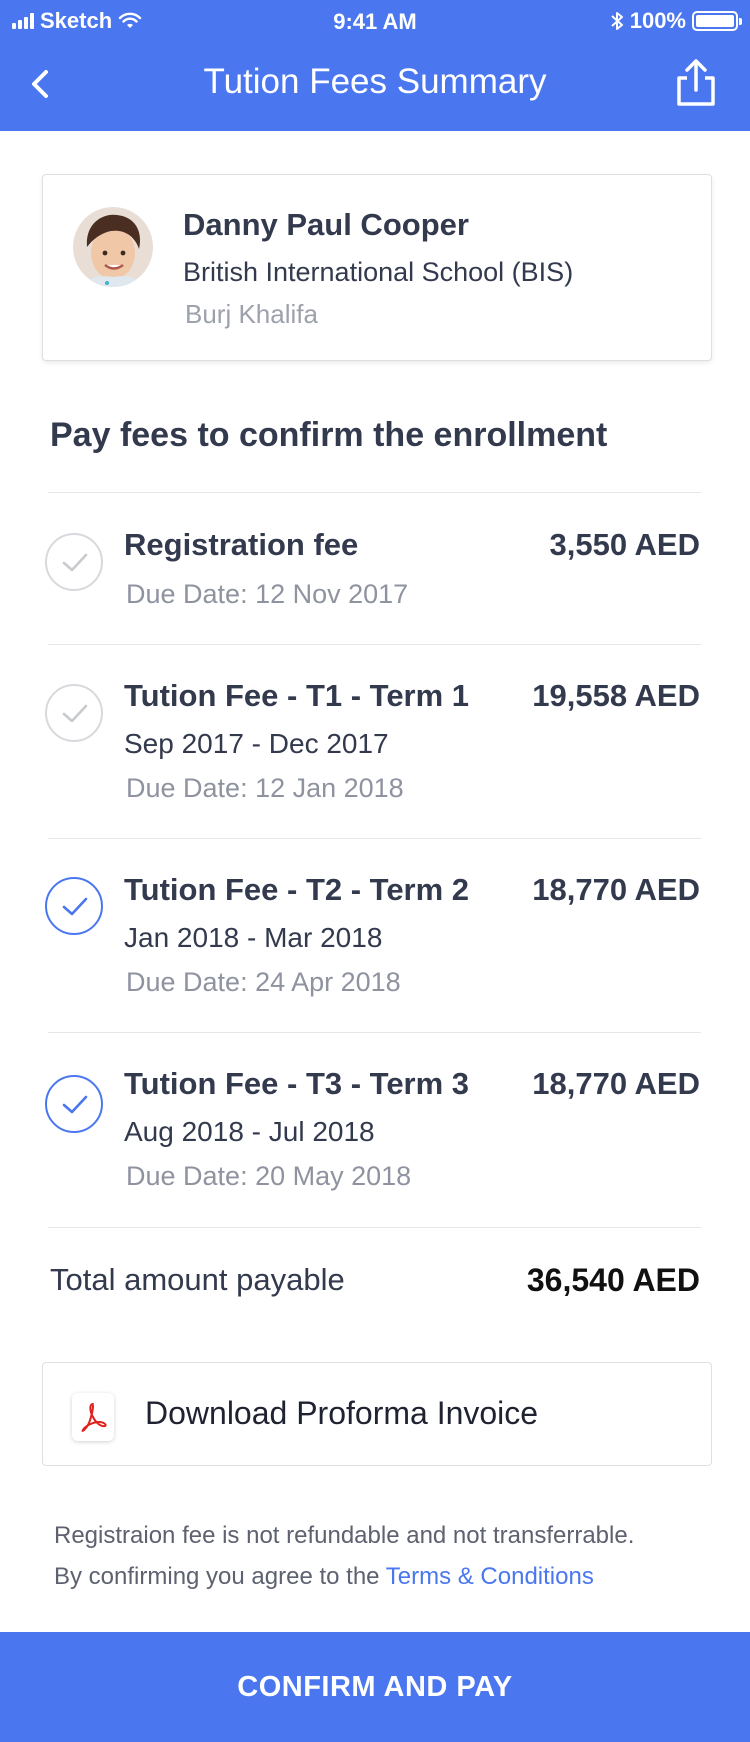 This screenshot has height=1742, width=750. Describe the element at coordinates (329, 435) in the screenshot. I see `section-title: Pay fees to confirm the enrollment` at that location.